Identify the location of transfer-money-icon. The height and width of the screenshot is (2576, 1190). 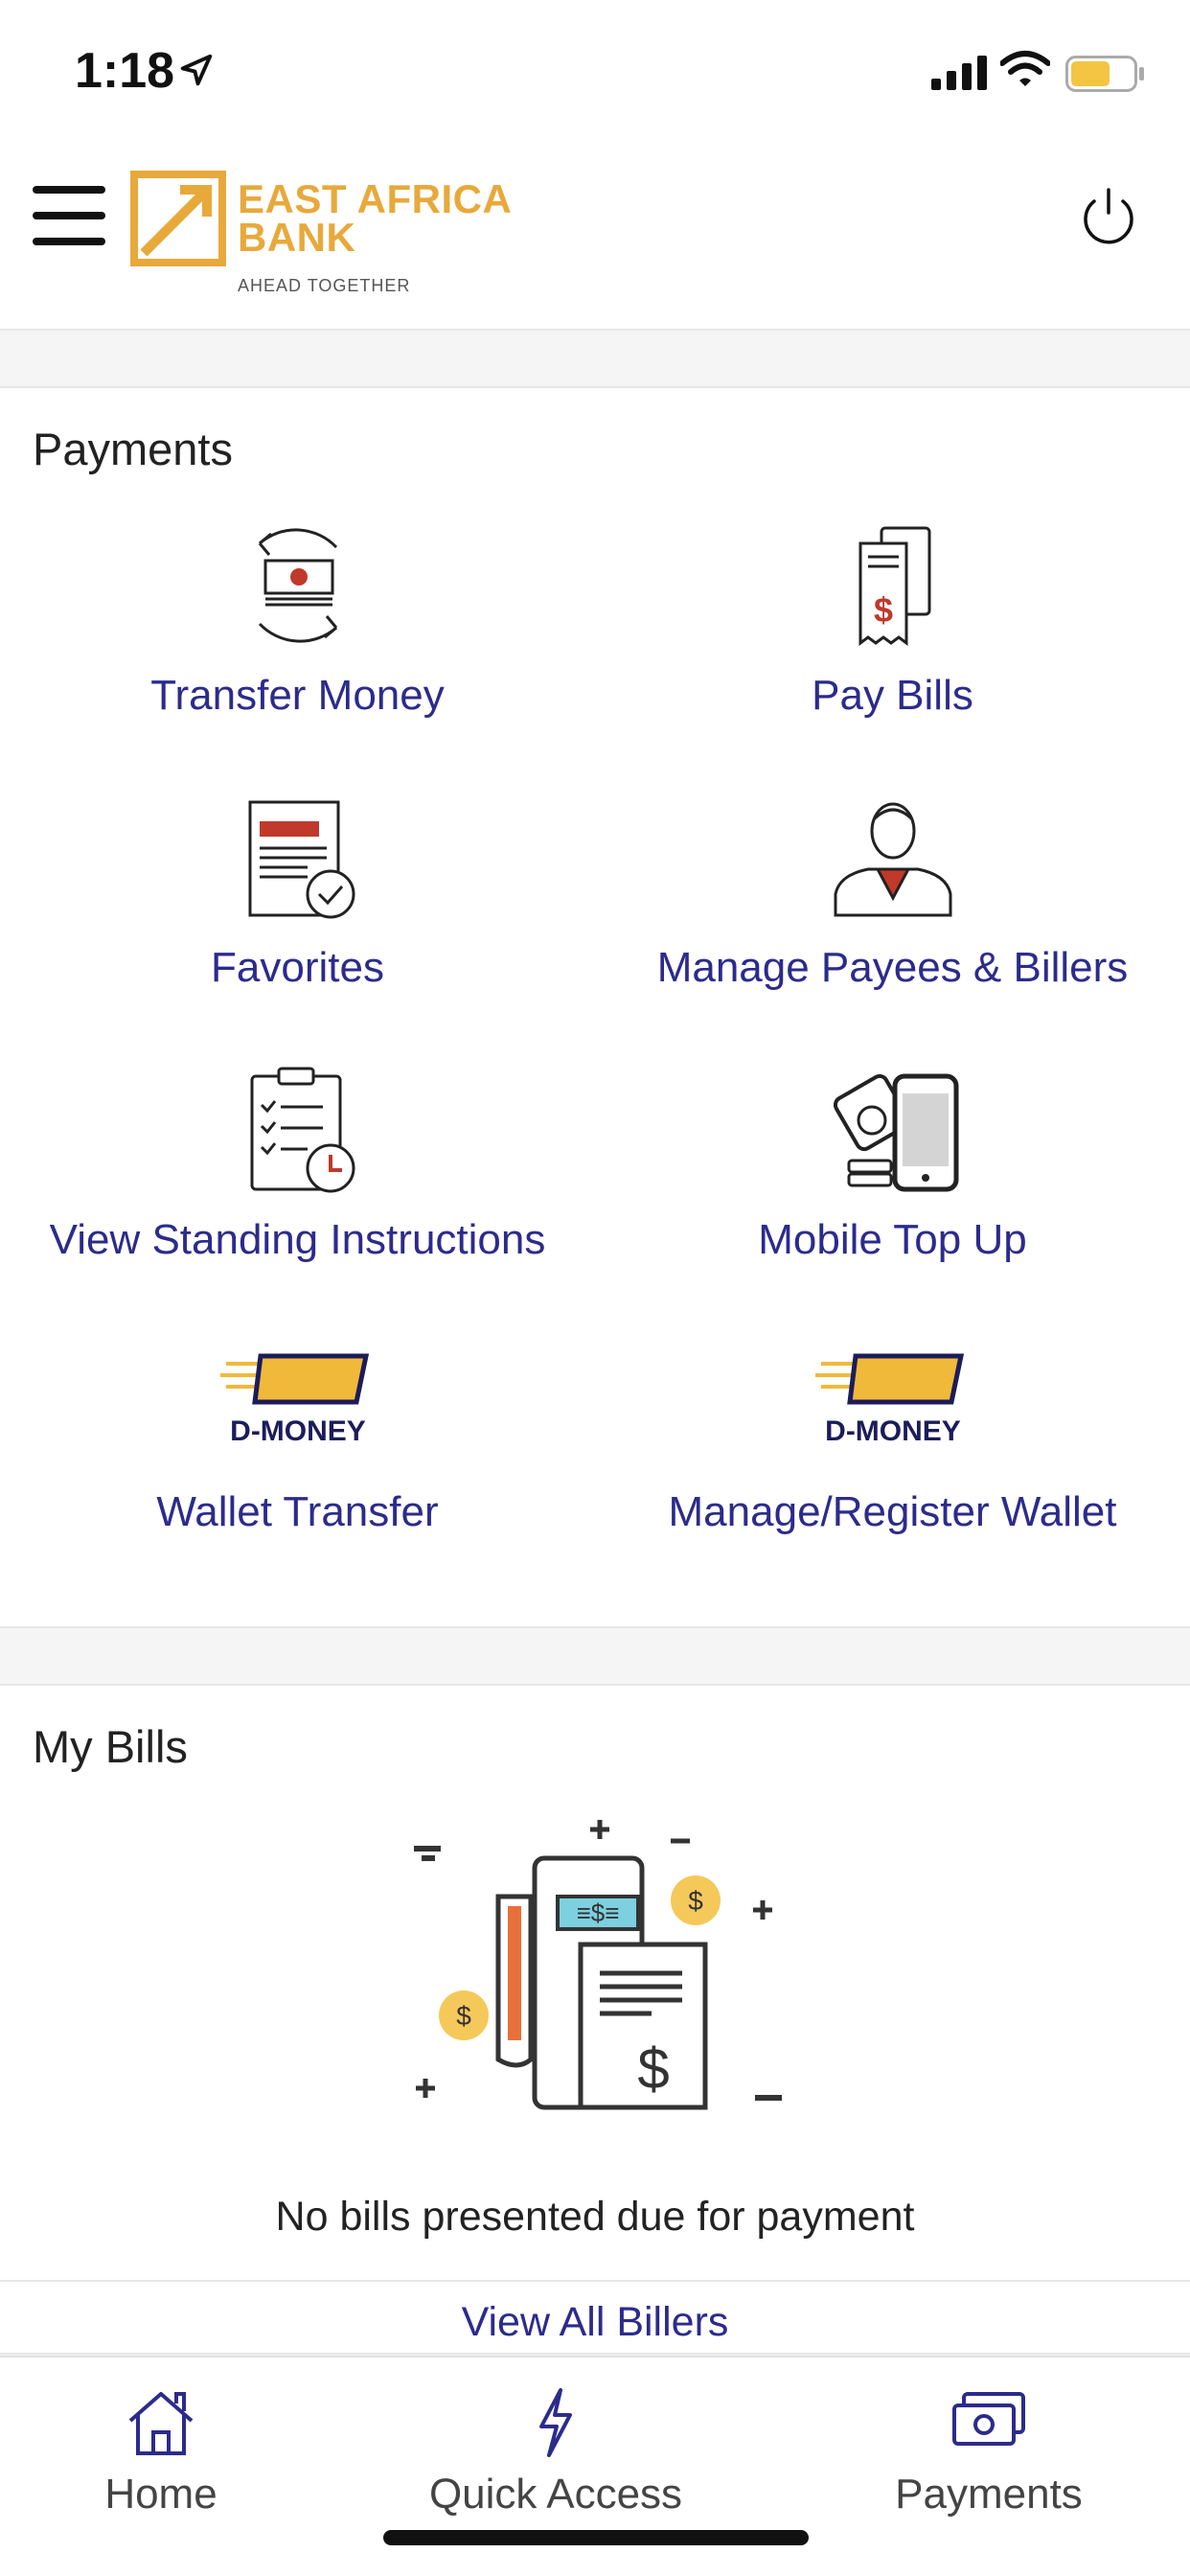
(297, 585).